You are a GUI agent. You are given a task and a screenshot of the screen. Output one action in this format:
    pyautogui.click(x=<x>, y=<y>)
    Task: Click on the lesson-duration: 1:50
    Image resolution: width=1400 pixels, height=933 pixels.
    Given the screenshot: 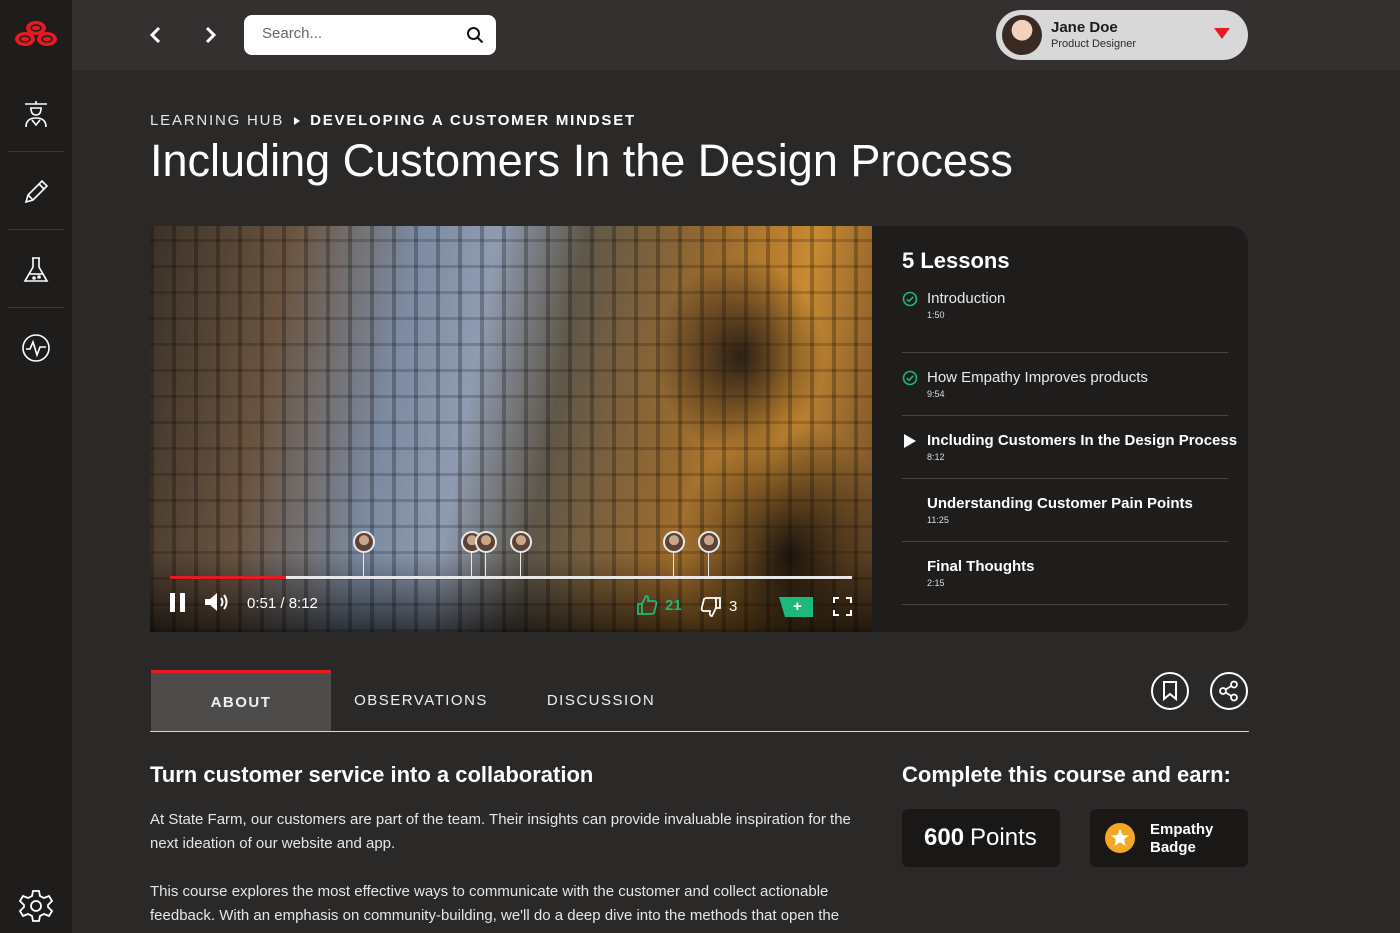 What is the action you would take?
    pyautogui.click(x=936, y=315)
    